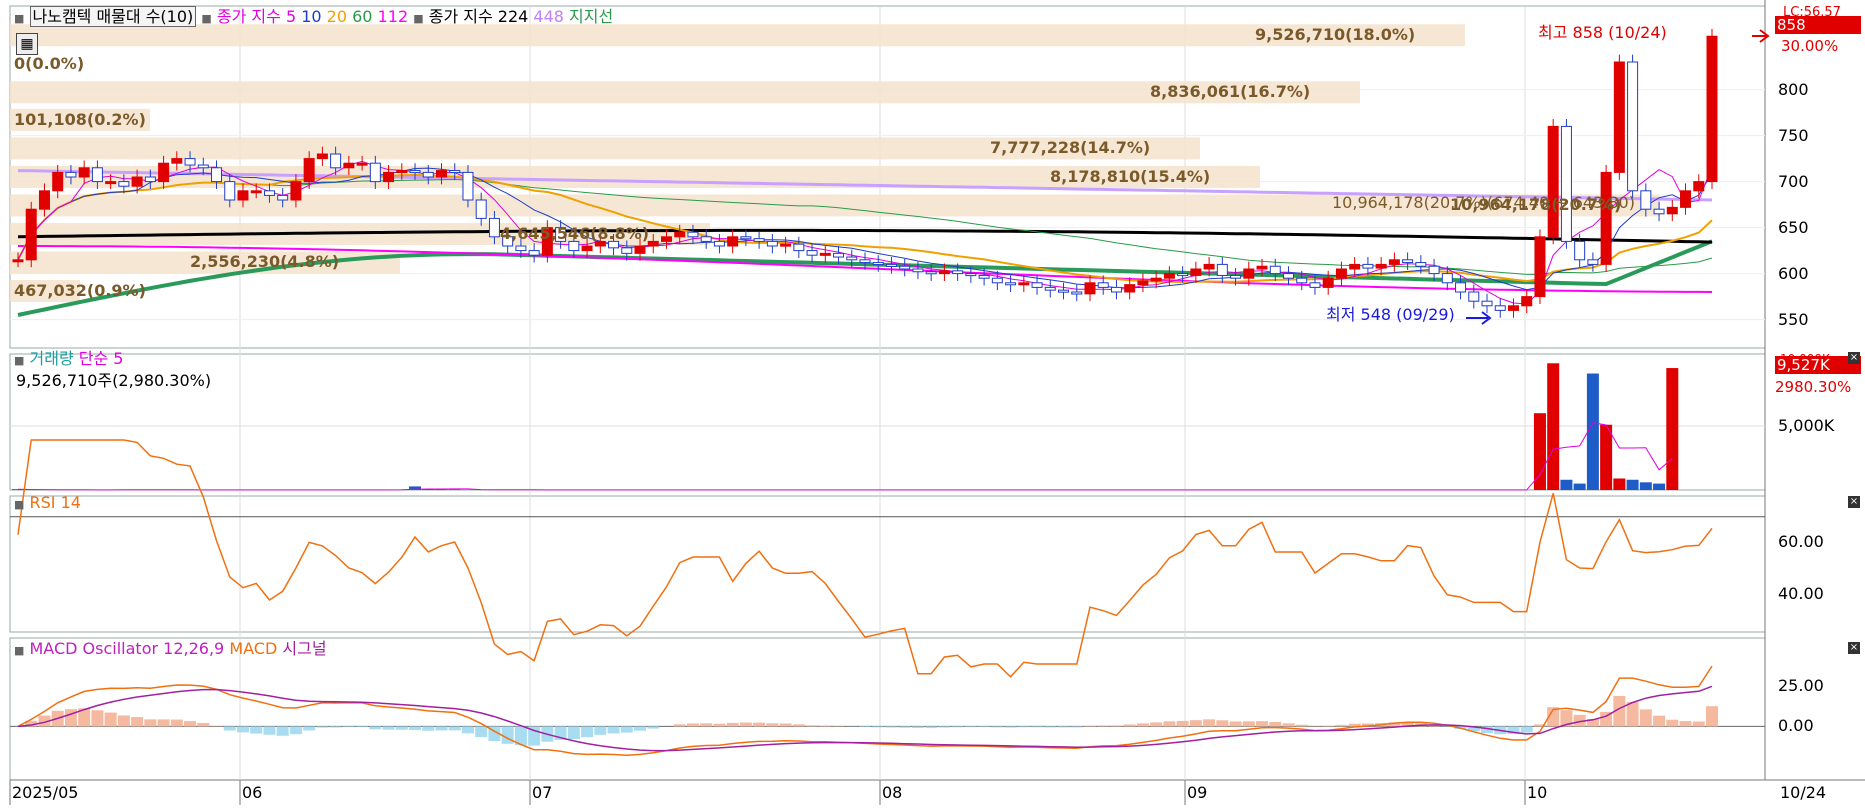 Image resolution: width=1865 pixels, height=810 pixels. What do you see at coordinates (845, 456) in the screenshot?
I see `volume-ma-line` at bounding box center [845, 456].